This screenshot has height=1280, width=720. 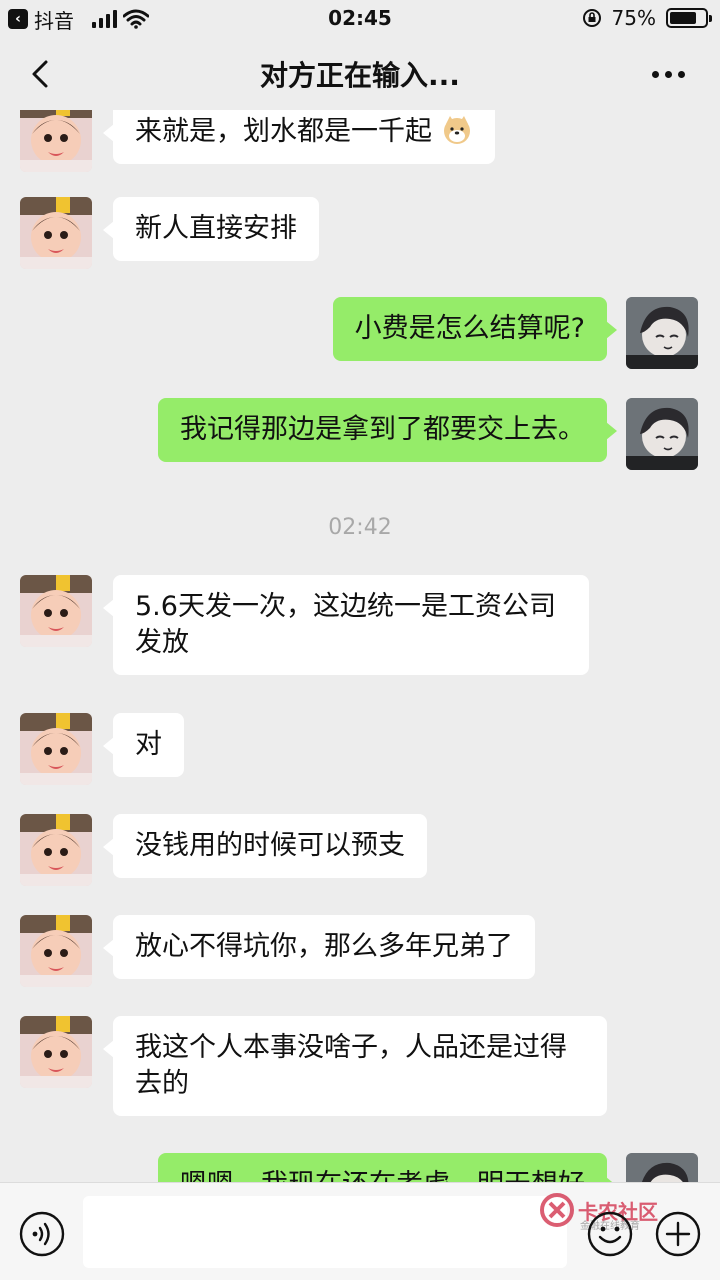 What do you see at coordinates (325, 1232) in the screenshot?
I see `message-input` at bounding box center [325, 1232].